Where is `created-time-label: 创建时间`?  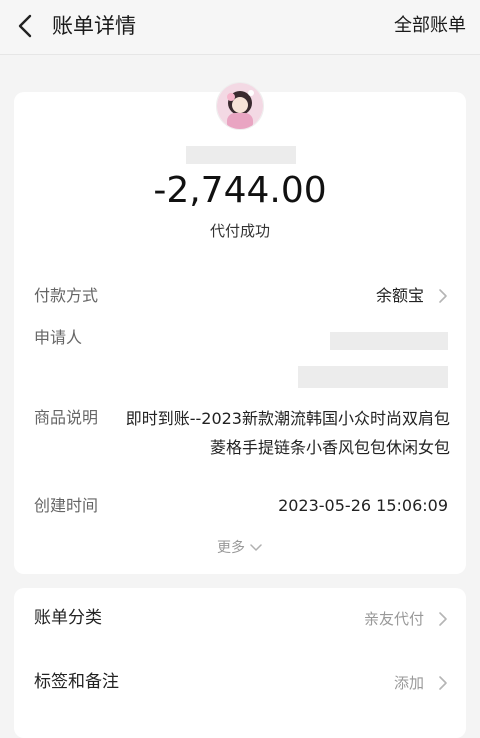
created-time-label: 创建时间 is located at coordinates (66, 505).